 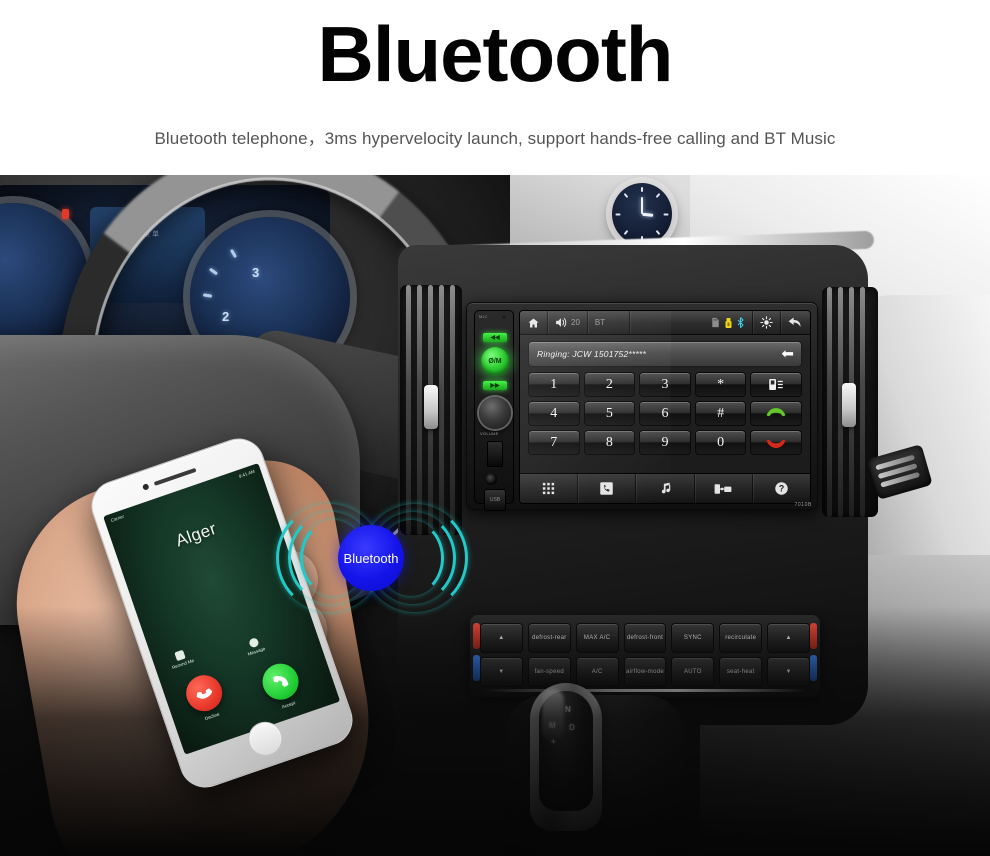 What do you see at coordinates (495, 361) in the screenshot?
I see `power-mute-button: Ø/M` at bounding box center [495, 361].